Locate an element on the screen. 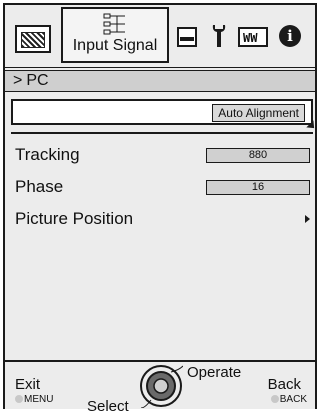  footer-guide: Exit MENU Select Operate Back BACK is located at coordinates (160, 387).